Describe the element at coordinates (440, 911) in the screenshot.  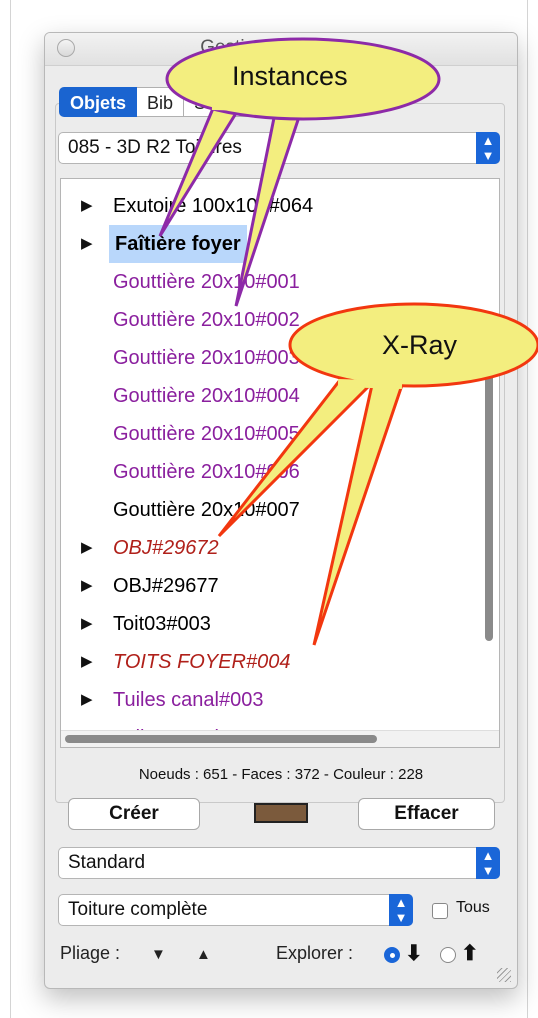
I see `tous-checkbox` at that location.